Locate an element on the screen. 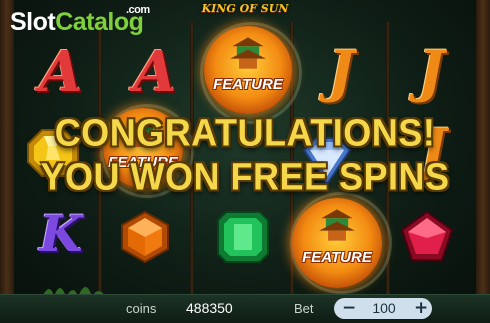 The height and width of the screenshot is (323, 490). congratulations-text: CONGRATULATIONS! is located at coordinates (245, 132).